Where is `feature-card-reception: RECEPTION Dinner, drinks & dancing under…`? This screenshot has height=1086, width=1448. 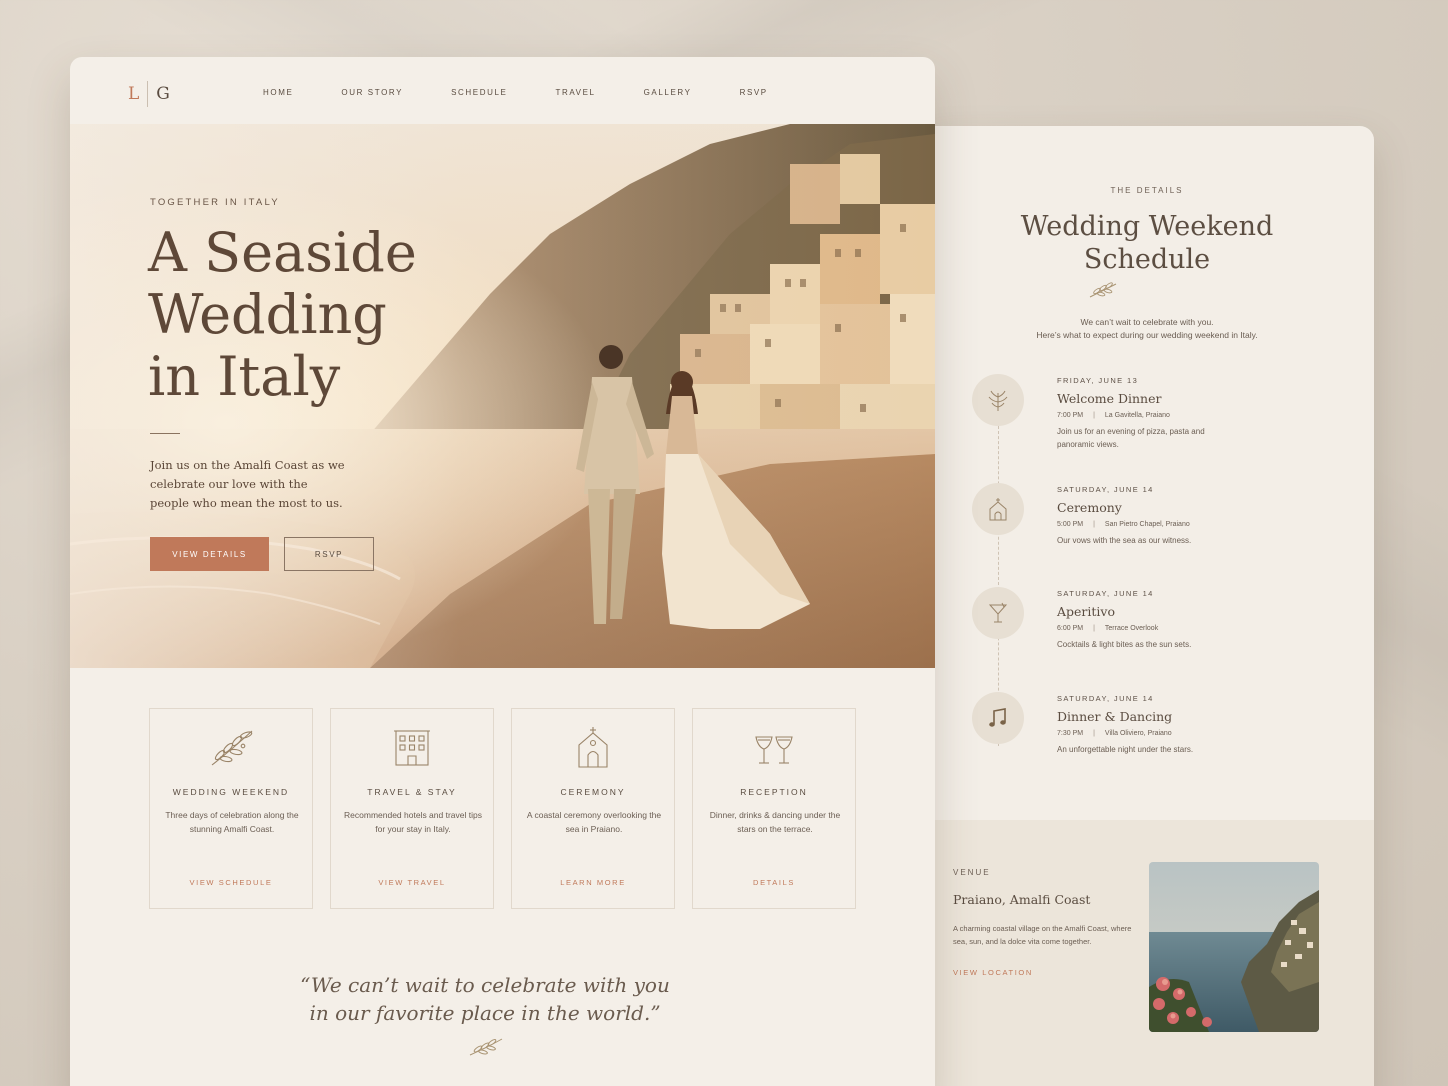 feature-card-reception: RECEPTION Dinner, drinks & dancing under… is located at coordinates (774, 808).